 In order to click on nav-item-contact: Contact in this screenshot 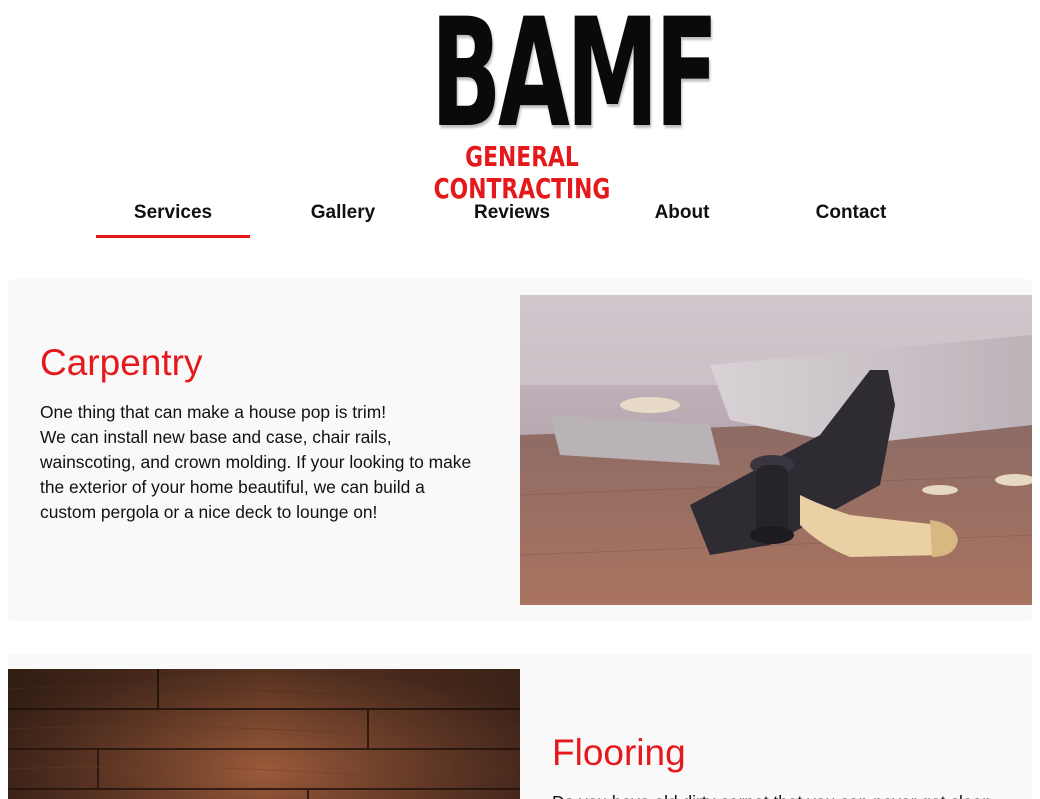, I will do `click(851, 217)`.